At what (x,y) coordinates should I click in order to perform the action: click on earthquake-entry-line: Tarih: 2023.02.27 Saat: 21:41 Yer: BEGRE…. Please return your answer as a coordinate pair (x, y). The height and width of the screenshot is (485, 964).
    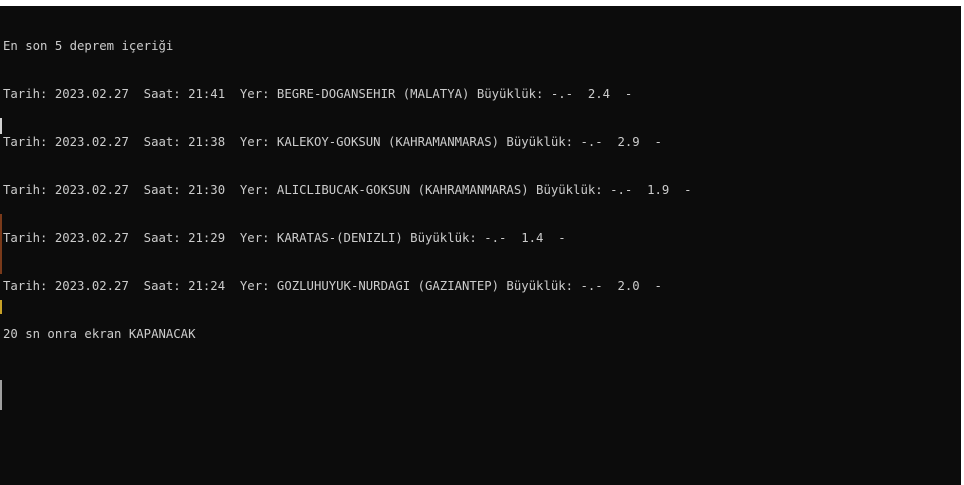
    Looking at the image, I should click on (318, 94).